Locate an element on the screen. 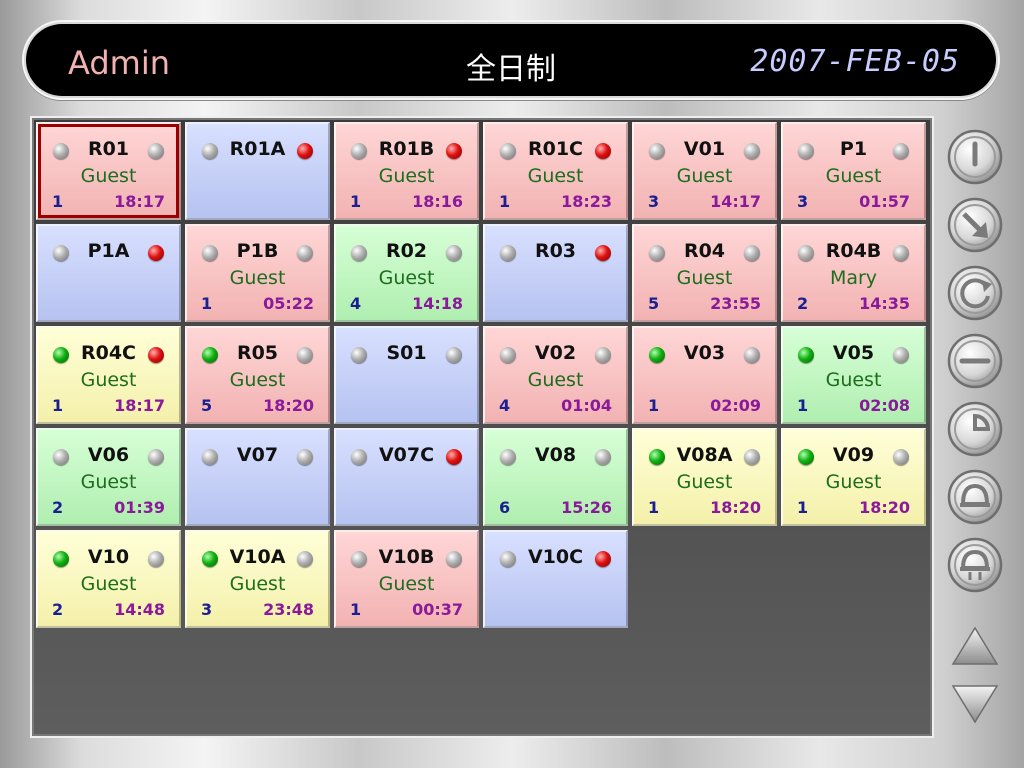  minus-button is located at coordinates (975, 361).